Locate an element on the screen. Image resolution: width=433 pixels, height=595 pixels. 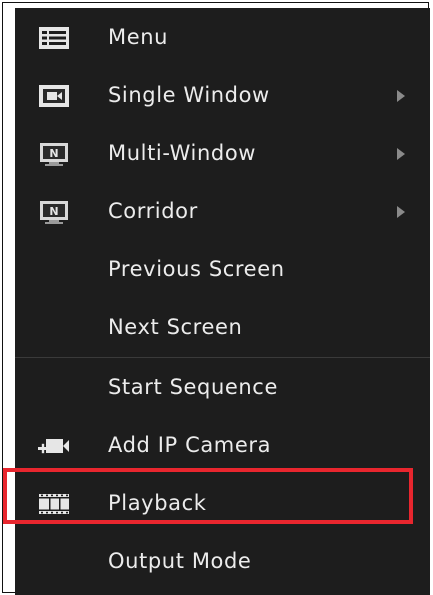
multi-window-icon: N is located at coordinates (54, 154).